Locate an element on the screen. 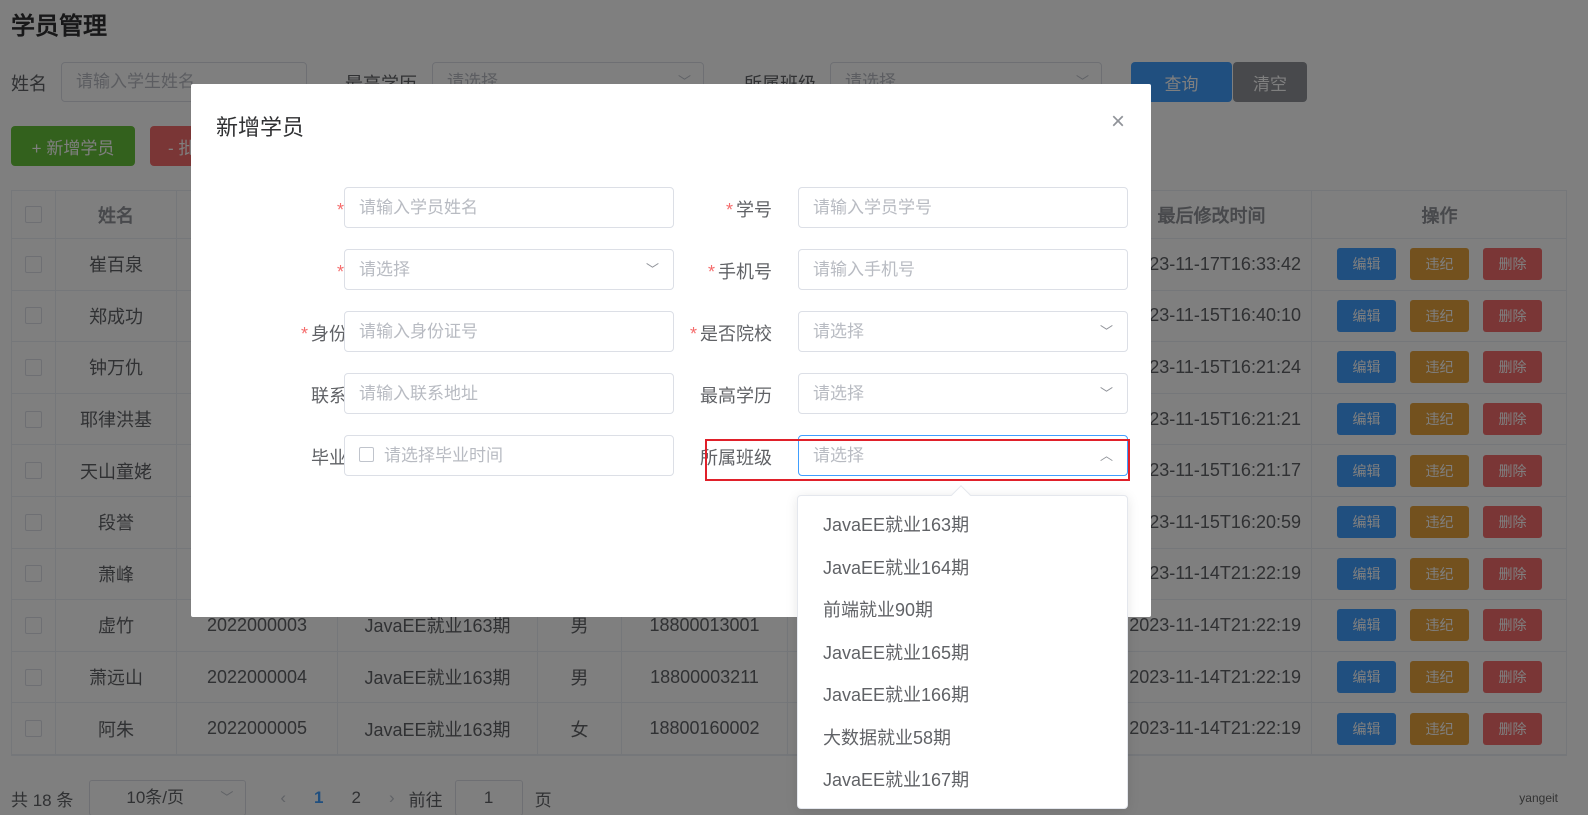 The height and width of the screenshot is (815, 1588). class-option: JavaEE就业165期 is located at coordinates (962, 653).